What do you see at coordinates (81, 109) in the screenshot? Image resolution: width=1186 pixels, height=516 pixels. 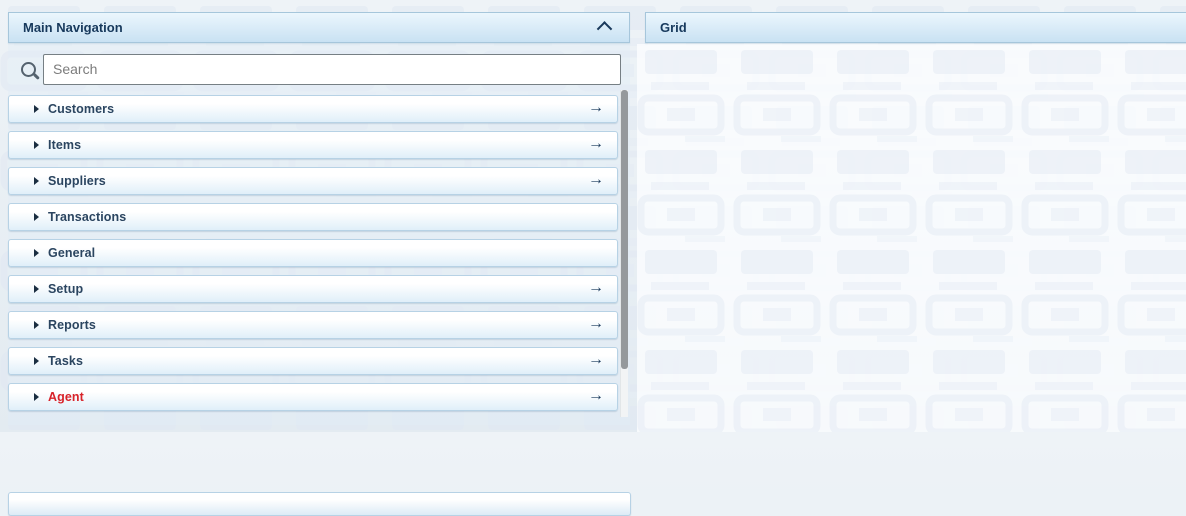 I see `nav-item-label: Customers` at bounding box center [81, 109].